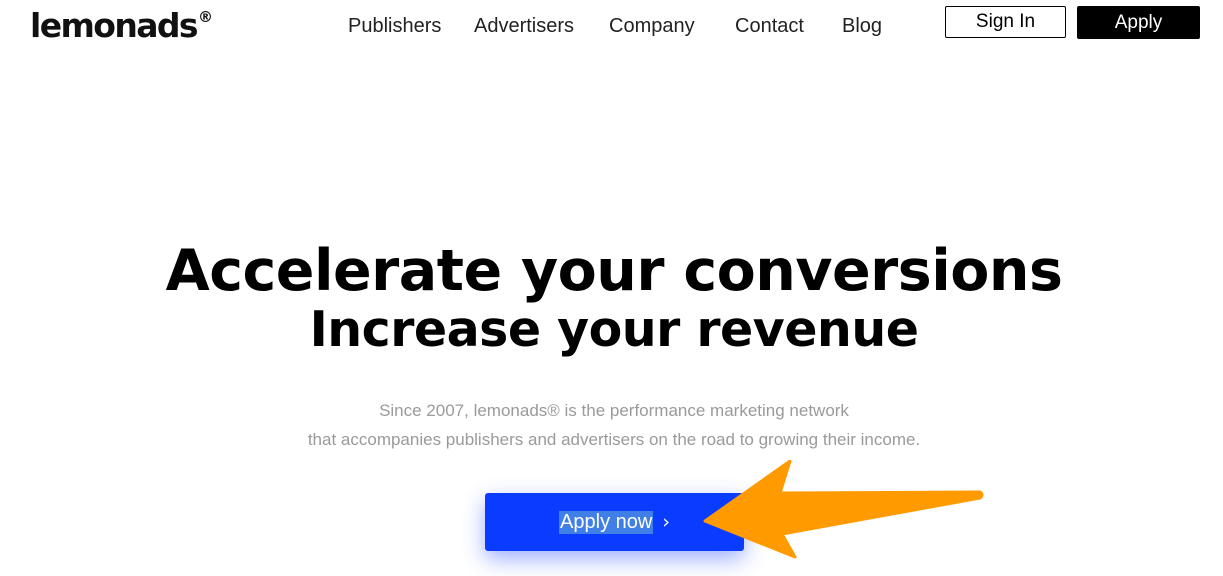  What do you see at coordinates (606, 522) in the screenshot?
I see `apply-now-label: Apply now` at bounding box center [606, 522].